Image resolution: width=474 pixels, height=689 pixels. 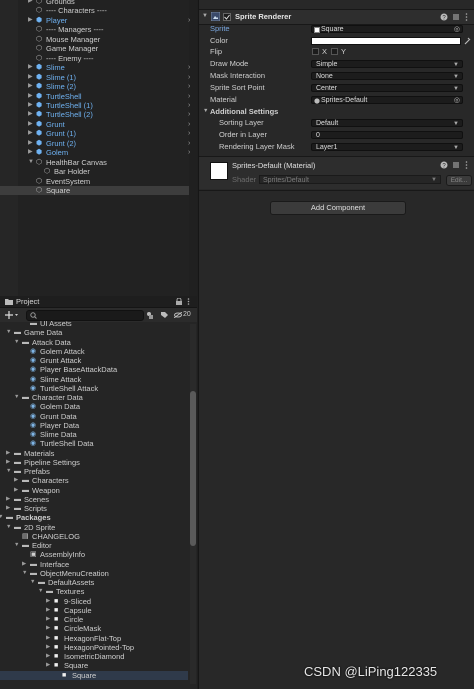 What do you see at coordinates (94, 58) in the screenshot?
I see `hierarchy-item: ⬡ ---- Enemy ----` at bounding box center [94, 58].